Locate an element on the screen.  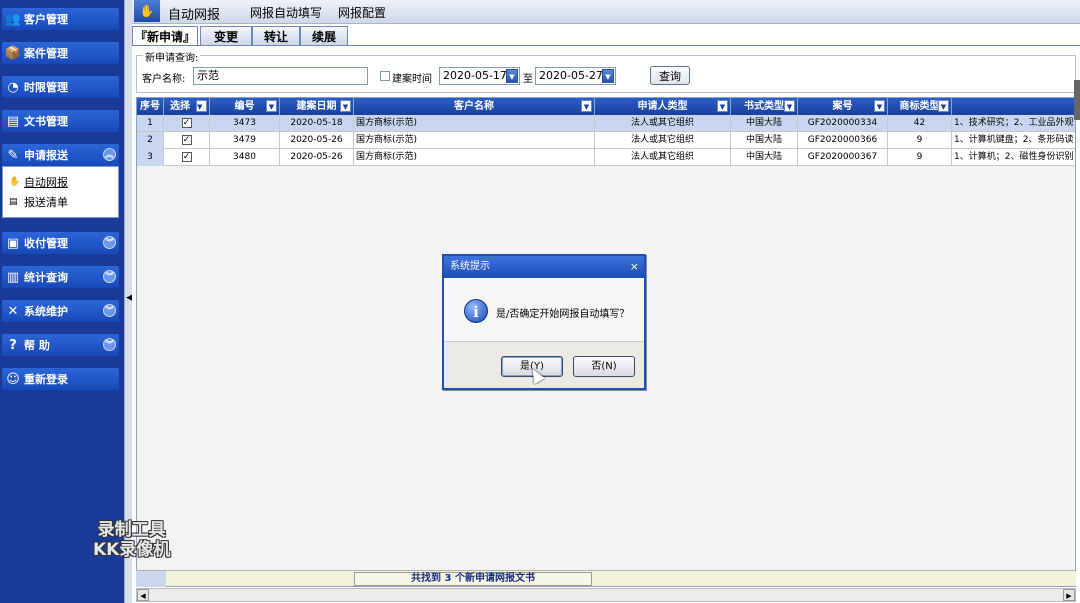
sidebar-item-label: 客户管理 is located at coordinates (46, 19).